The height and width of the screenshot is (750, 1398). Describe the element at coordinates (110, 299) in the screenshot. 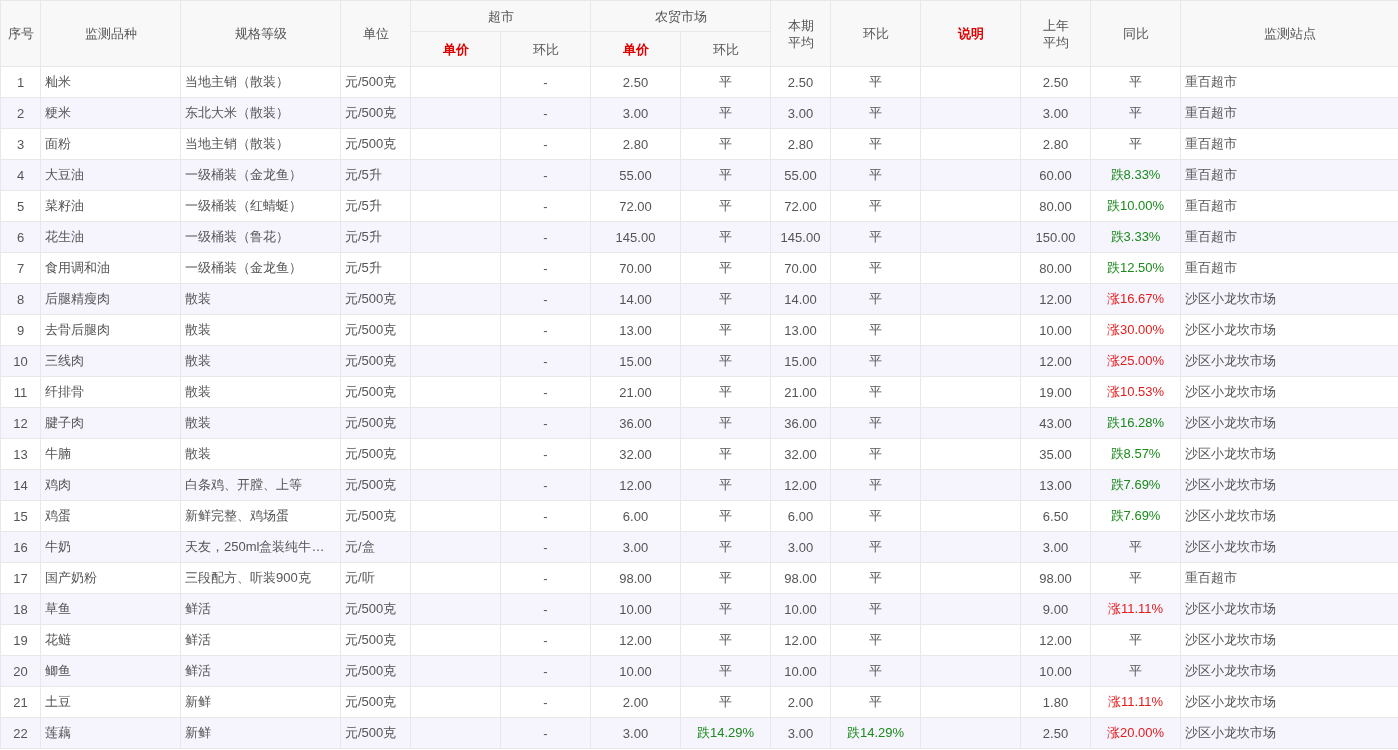

I see `table-cell: 后腿精瘦肉` at that location.